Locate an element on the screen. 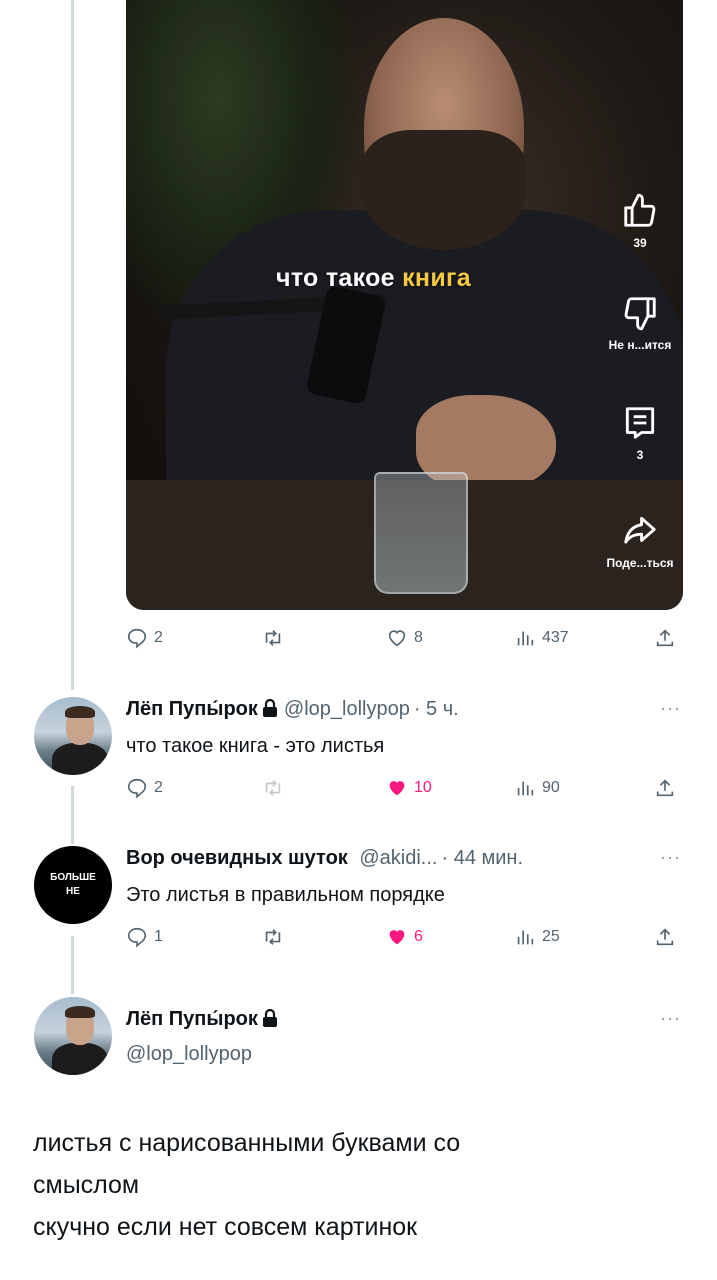  reply1-actions: 2 10 90 is located at coordinates (406, 792).